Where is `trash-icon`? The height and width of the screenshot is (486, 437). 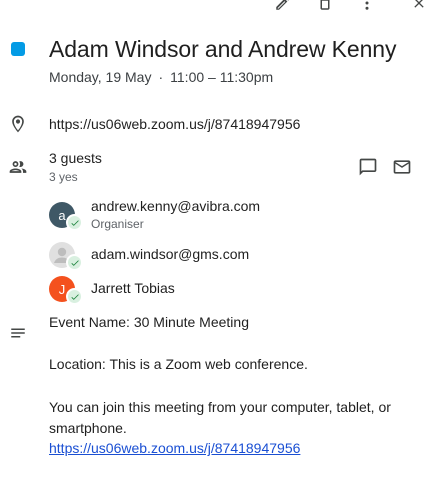 trash-icon is located at coordinates (325, 7).